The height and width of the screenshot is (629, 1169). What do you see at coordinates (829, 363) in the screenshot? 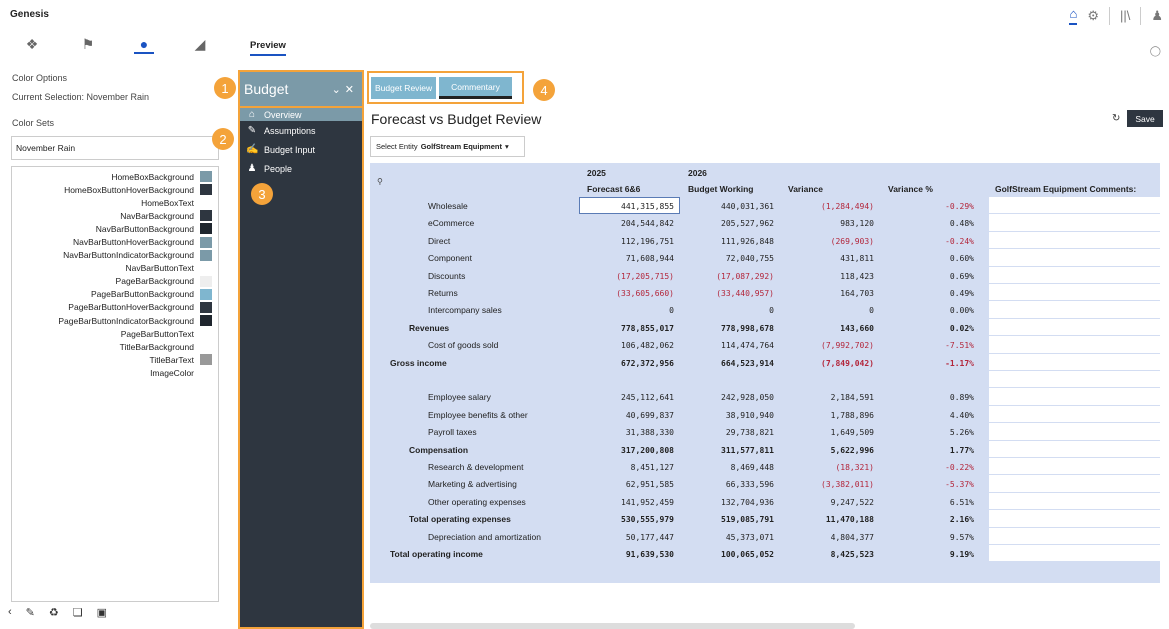
I see `cell-value: (7,849,042)` at bounding box center [829, 363].